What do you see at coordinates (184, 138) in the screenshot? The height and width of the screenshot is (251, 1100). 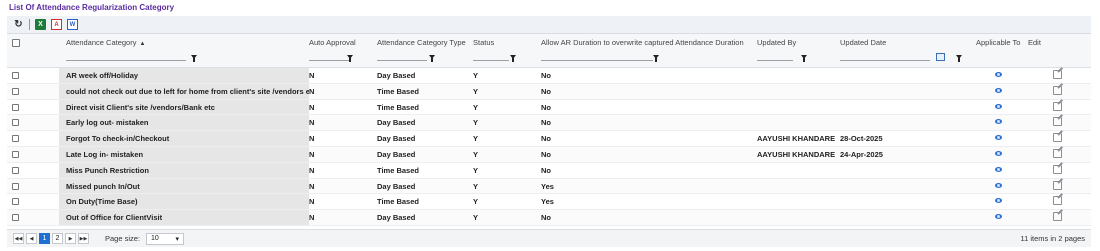 I see `category-cell: Forgot To check-in/Checkout` at bounding box center [184, 138].